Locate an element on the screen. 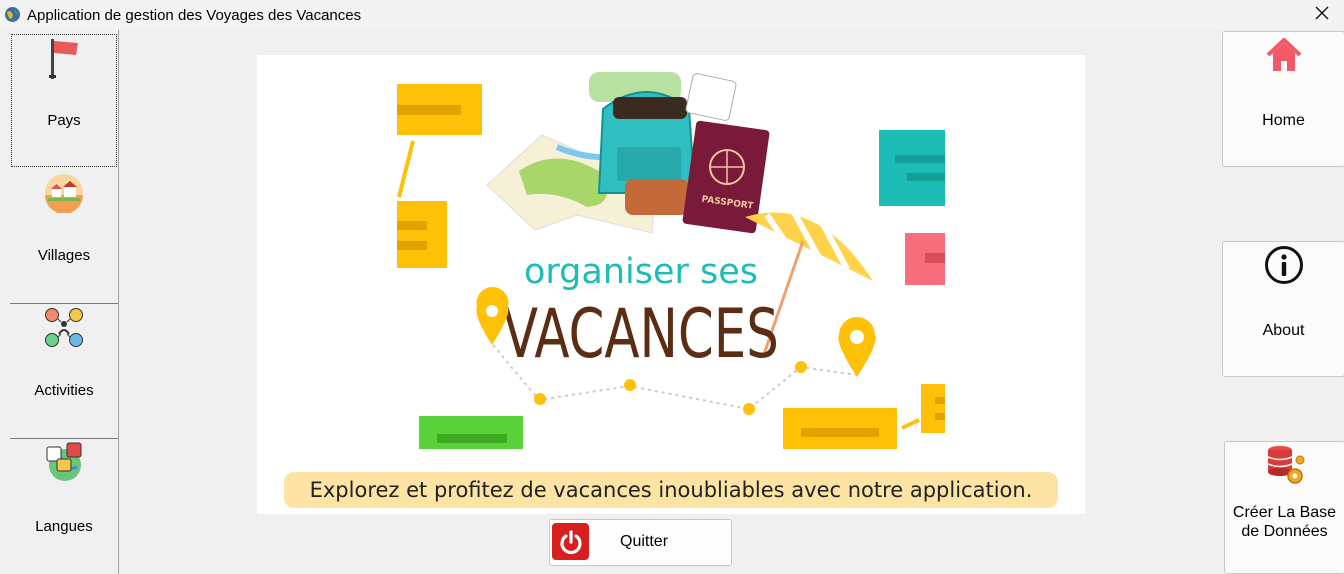 This screenshot has width=1344, height=574. close-button is located at coordinates (1322, 15).